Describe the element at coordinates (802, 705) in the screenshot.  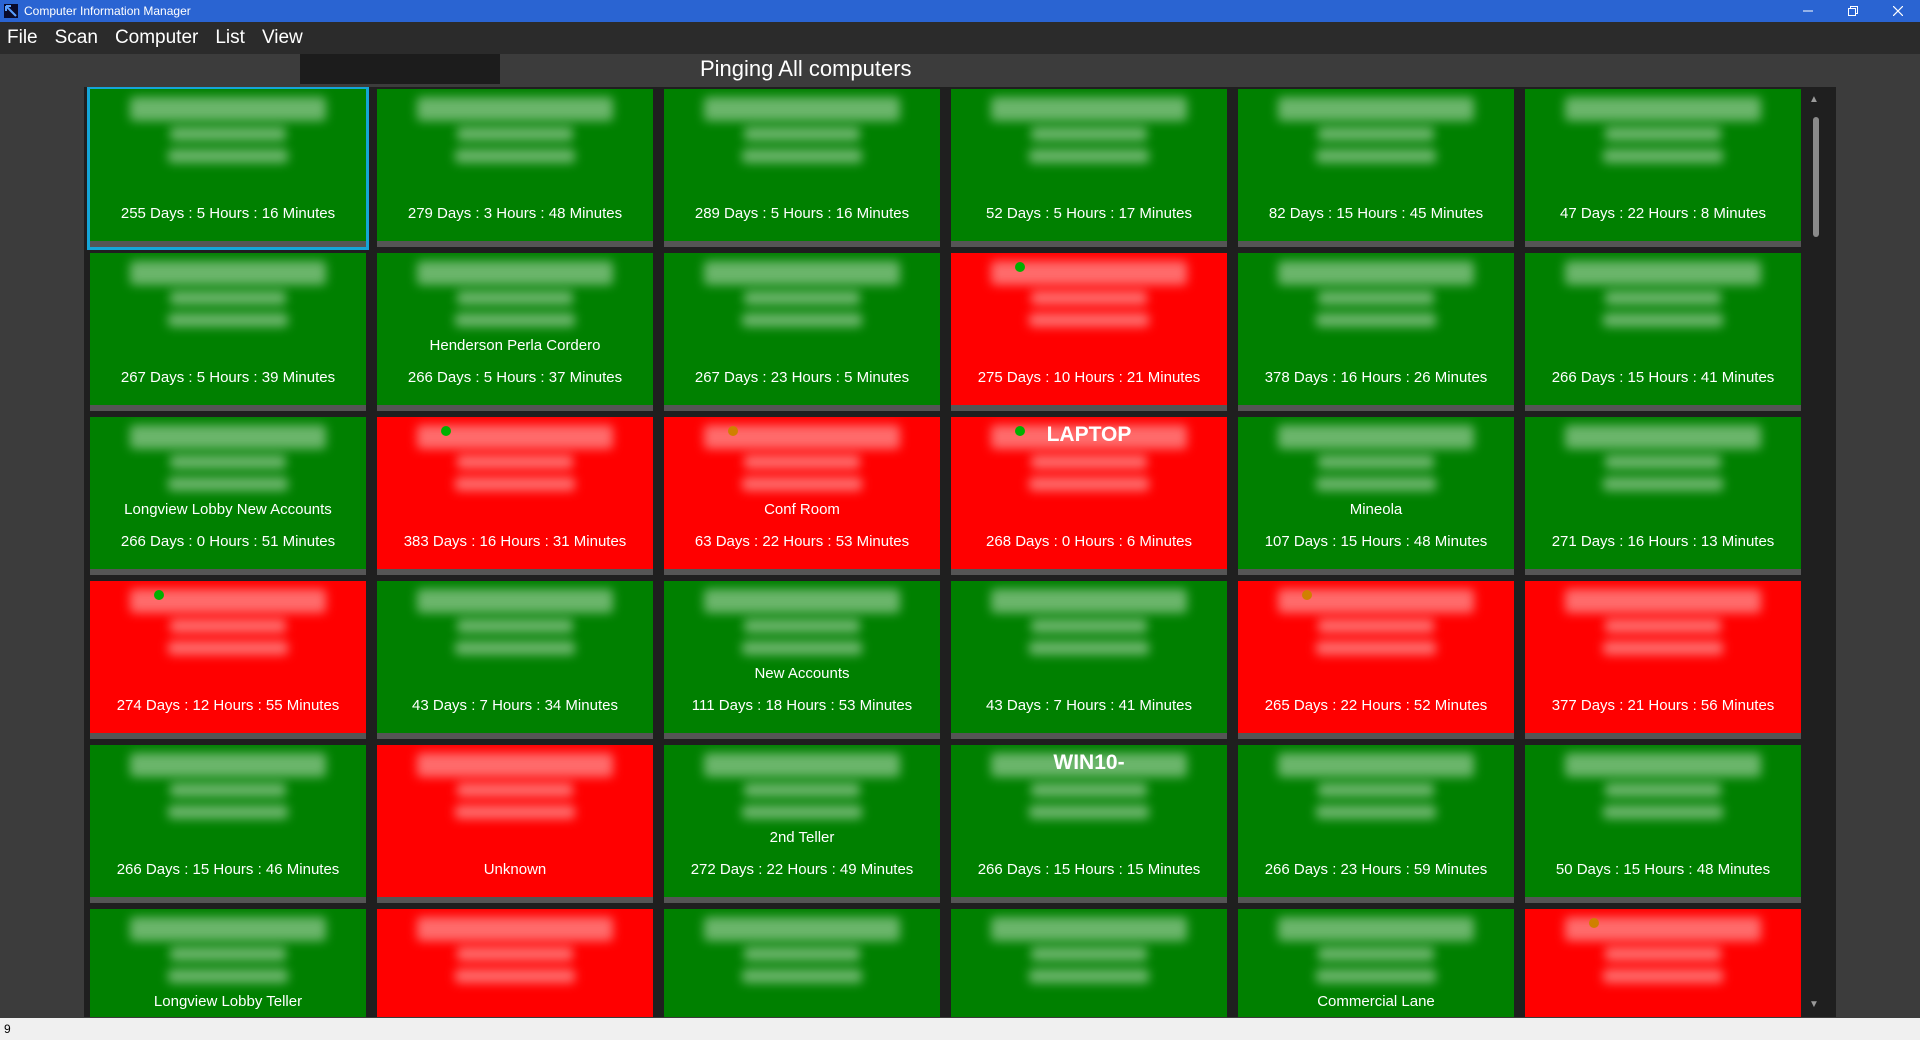
I see `computer-uptime: 111 Days : 18 Hours : 53 Minutes` at that location.